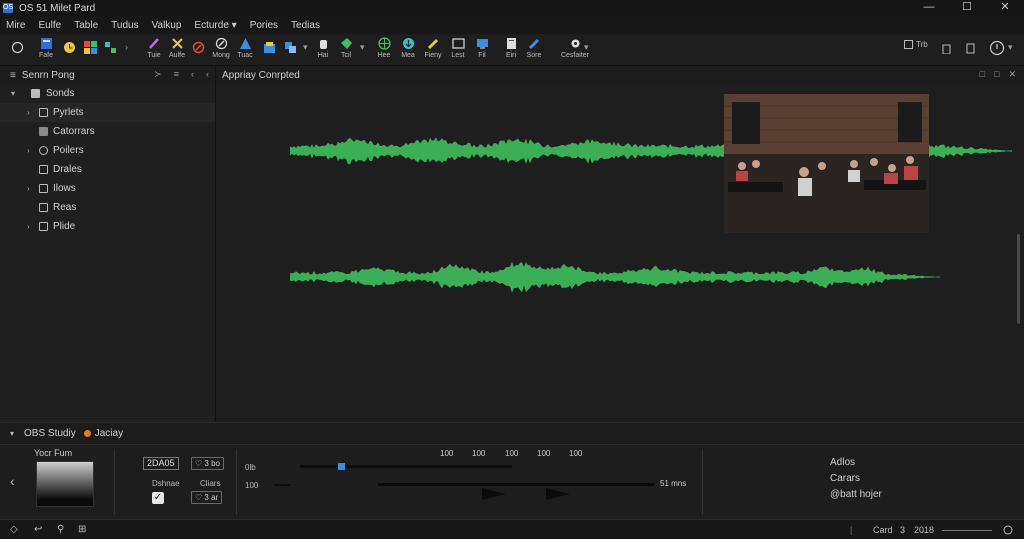 The image size is (1024, 539). What do you see at coordinates (408, 48) in the screenshot?
I see `toolbar-mea-button: Mea` at bounding box center [408, 48].